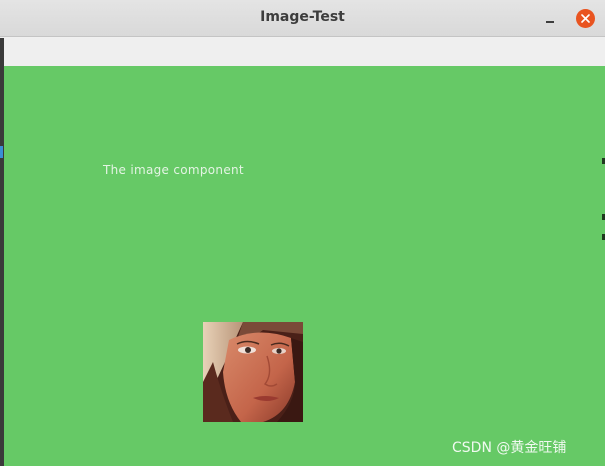 The image size is (605, 466). Describe the element at coordinates (1, 152) in the screenshot. I see `background-highlight` at that location.